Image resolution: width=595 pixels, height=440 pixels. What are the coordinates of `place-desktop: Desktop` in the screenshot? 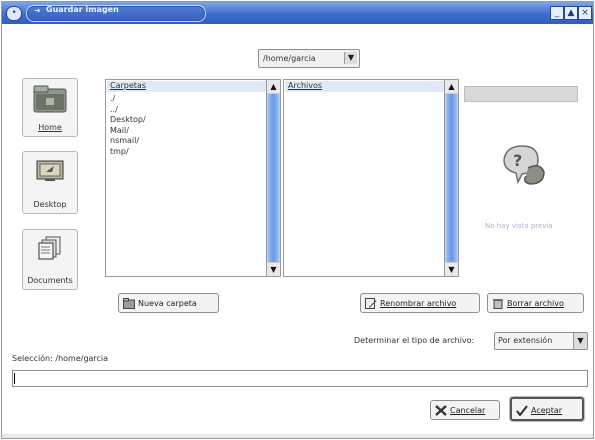 It's located at (50, 182).